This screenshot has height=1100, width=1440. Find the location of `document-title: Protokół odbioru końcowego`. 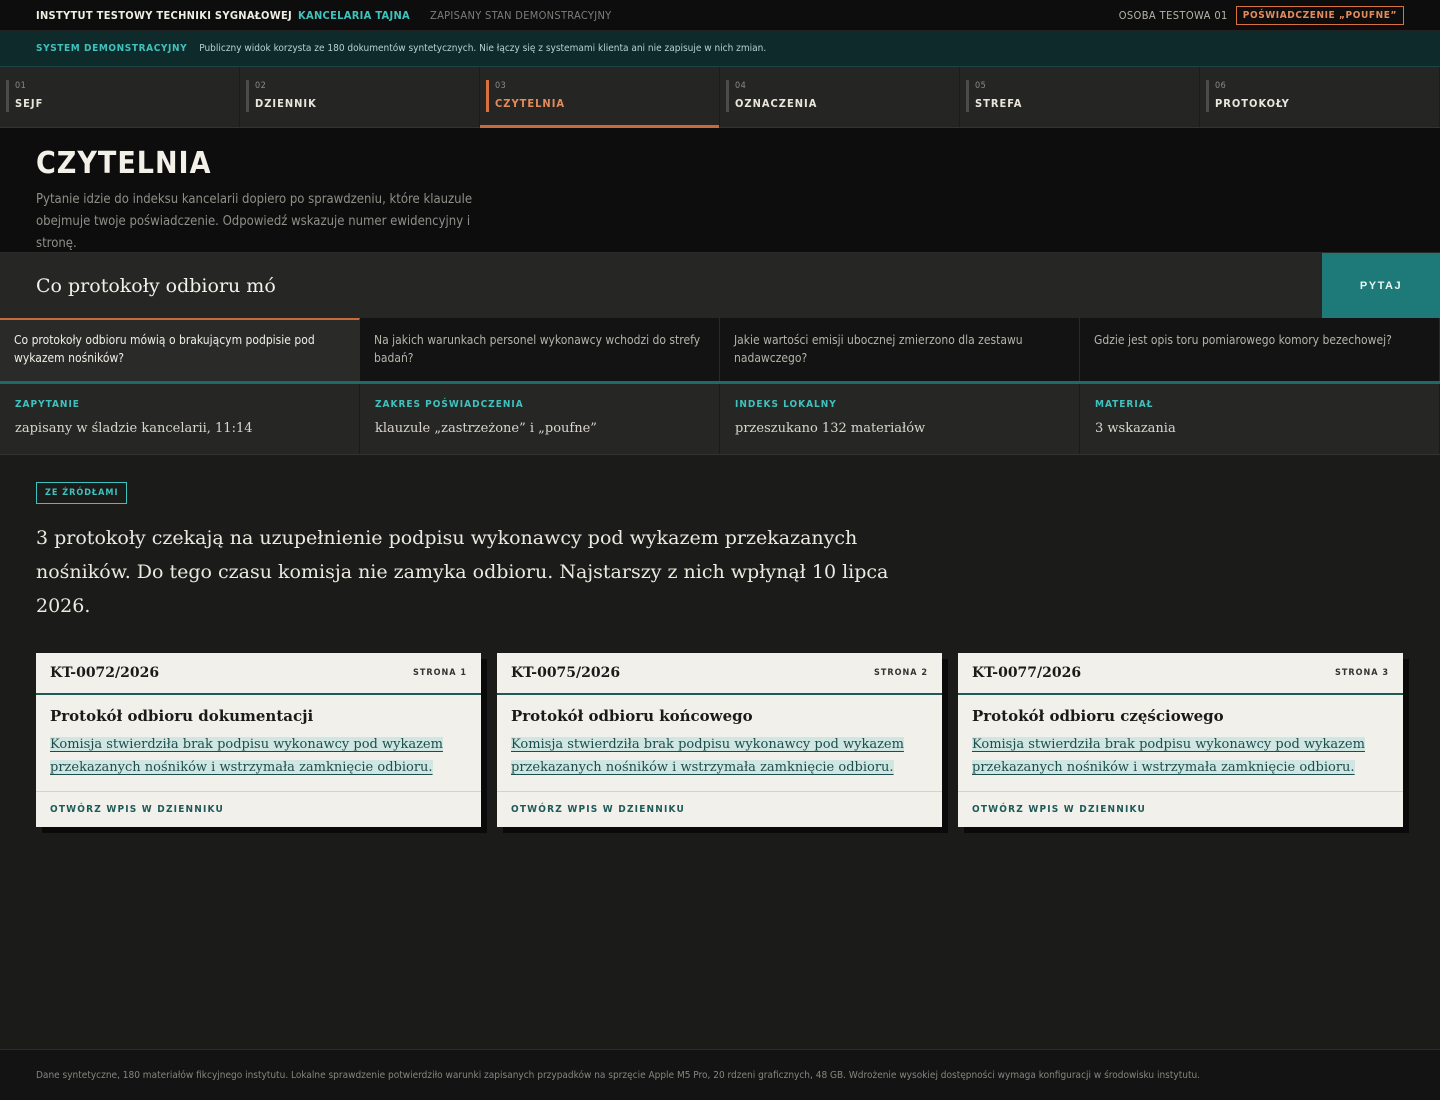

document-title: Protokół odbioru końcowego is located at coordinates (632, 716).